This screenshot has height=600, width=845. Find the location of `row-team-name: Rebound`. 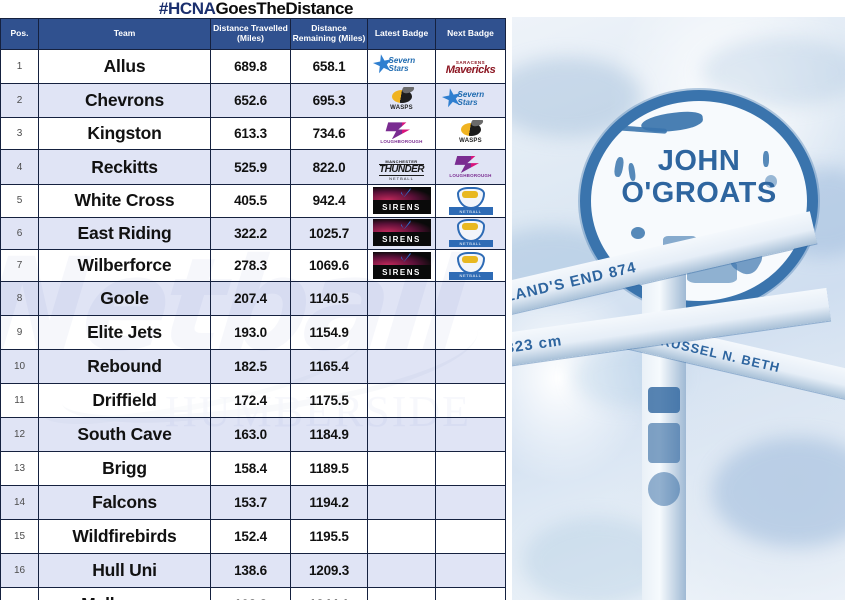

row-team-name: Rebound is located at coordinates (124, 367).